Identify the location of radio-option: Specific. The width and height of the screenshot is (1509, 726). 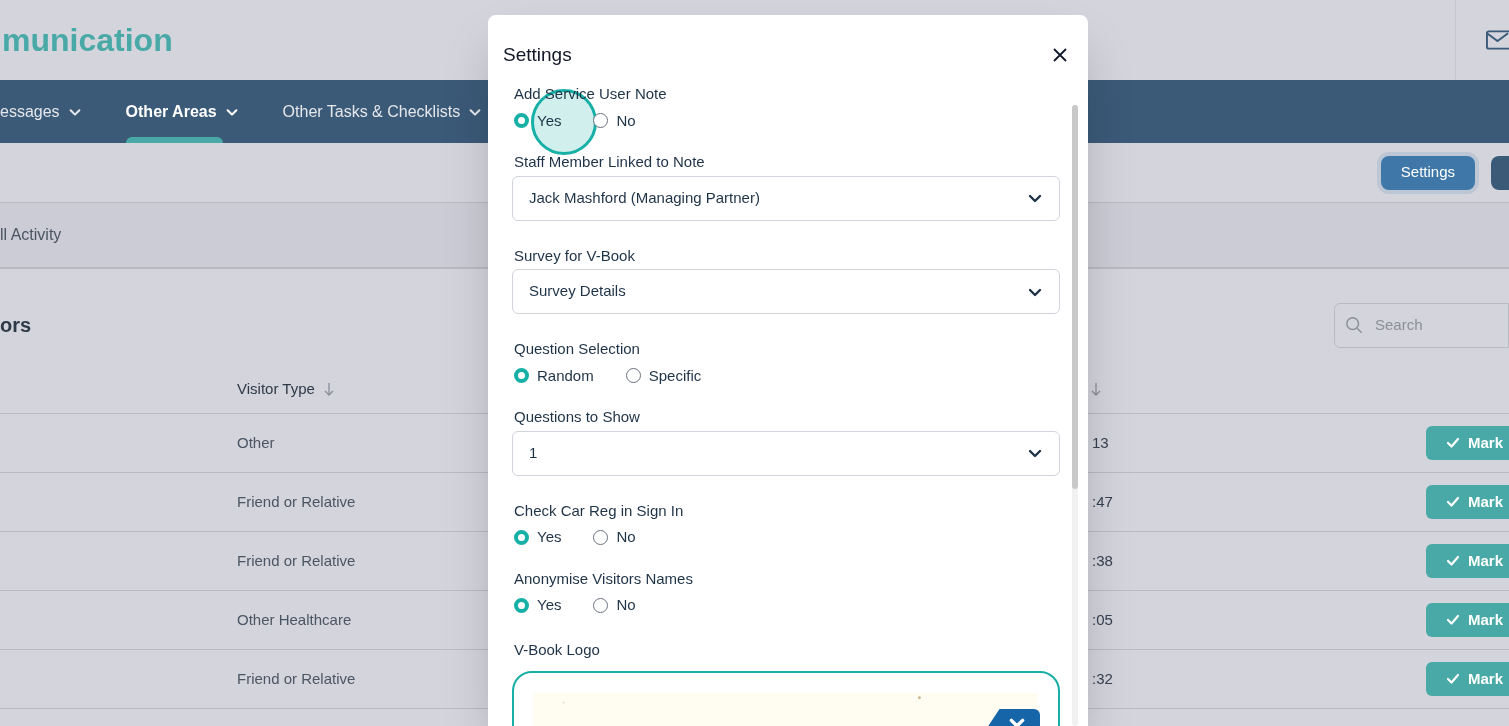
(663, 375).